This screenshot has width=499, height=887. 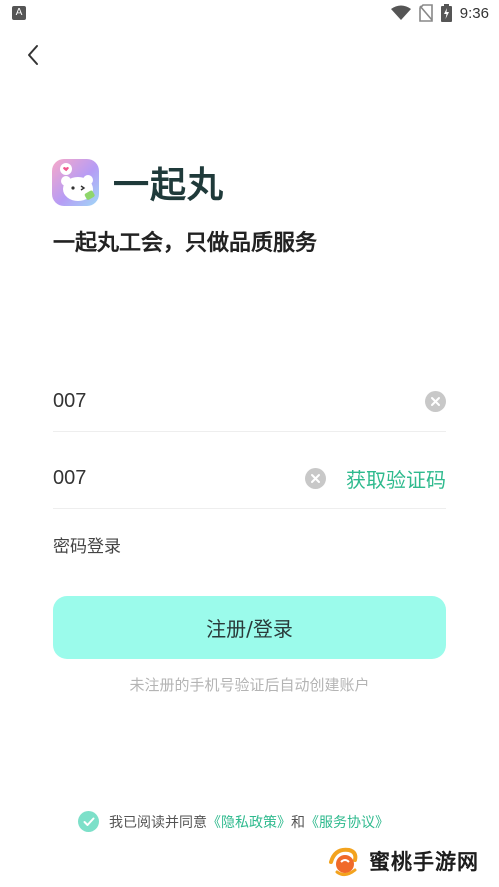 I want to click on verification-code-input: 007, so click(x=179, y=478).